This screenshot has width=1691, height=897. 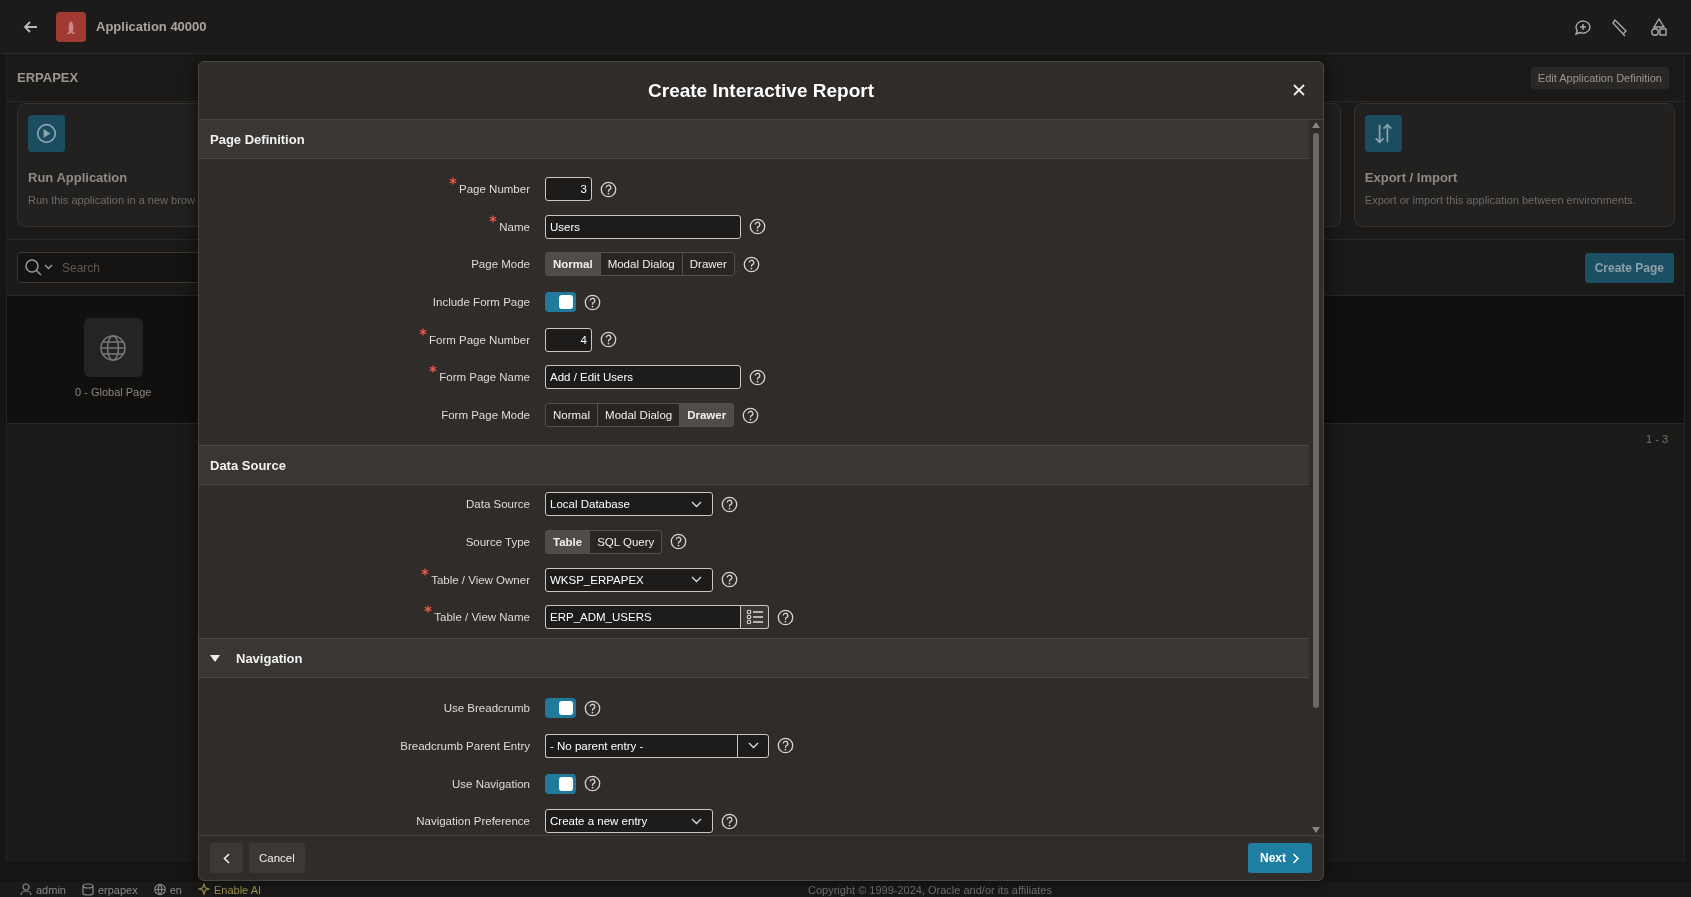 What do you see at coordinates (269, 658) in the screenshot?
I see `section-title: Navigation` at bounding box center [269, 658].